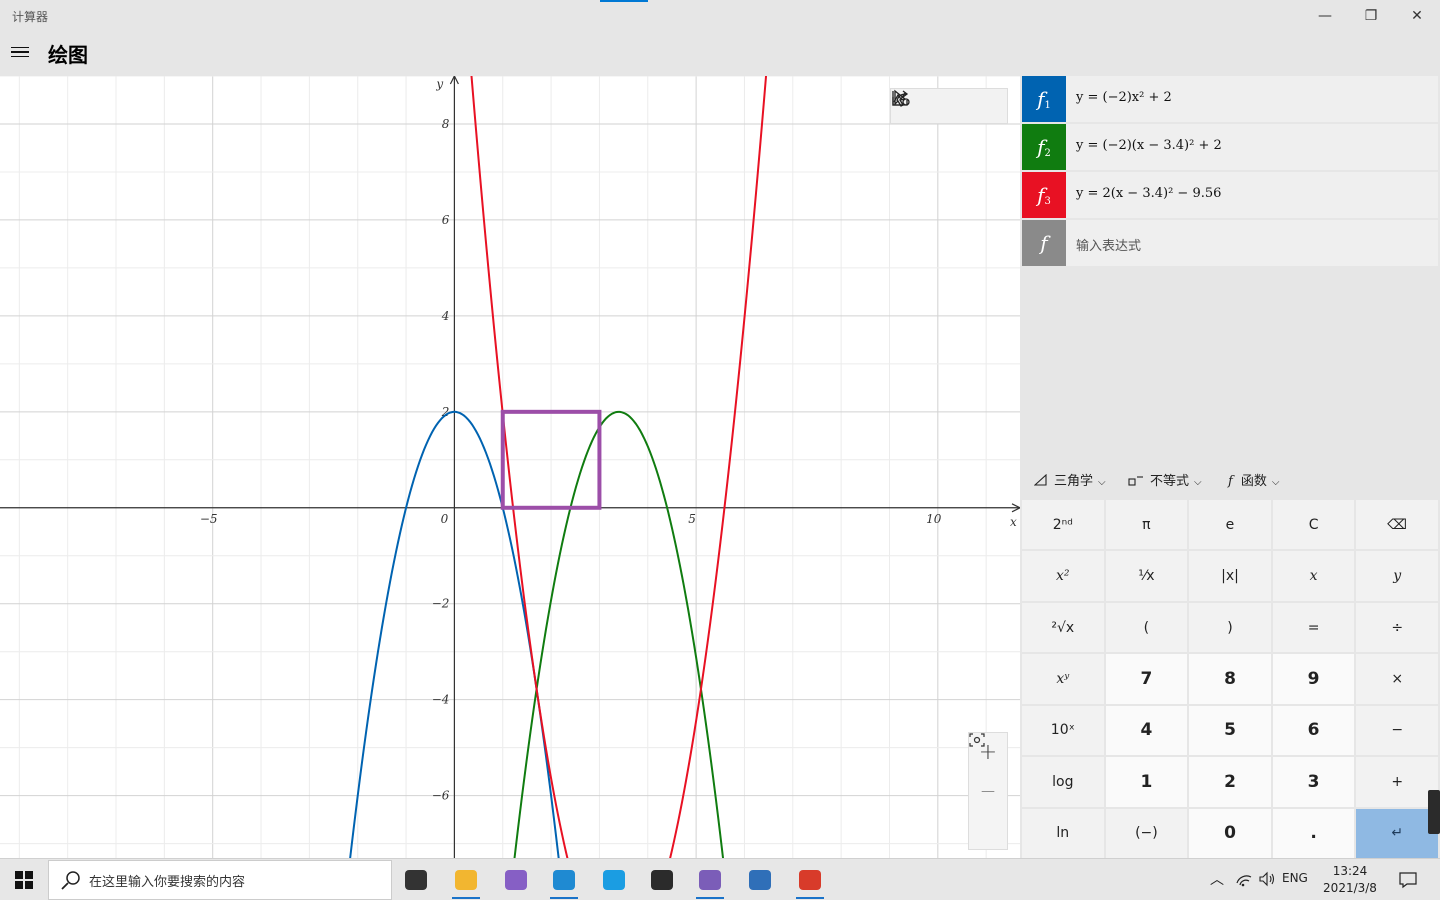 This screenshot has height=900, width=1440. Describe the element at coordinates (1148, 193) in the screenshot. I see `function-expression: y = 2(x − 3.4)² − 9.56` at that location.